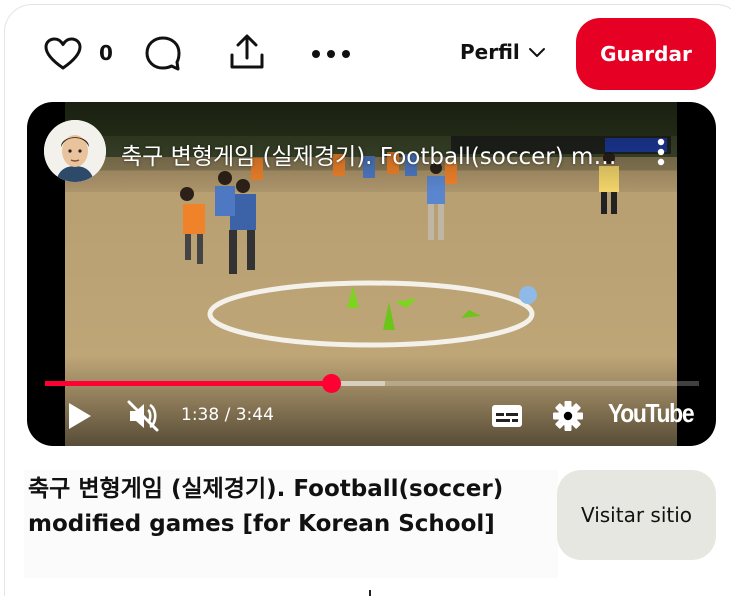 Image resolution: width=731 pixels, height=596 pixels. I want to click on profile-label: Perfil, so click(490, 52).